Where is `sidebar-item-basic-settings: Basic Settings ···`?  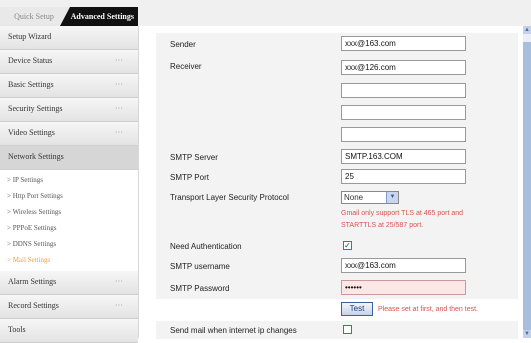
sidebar-item-basic-settings: Basic Settings ··· is located at coordinates (69, 86).